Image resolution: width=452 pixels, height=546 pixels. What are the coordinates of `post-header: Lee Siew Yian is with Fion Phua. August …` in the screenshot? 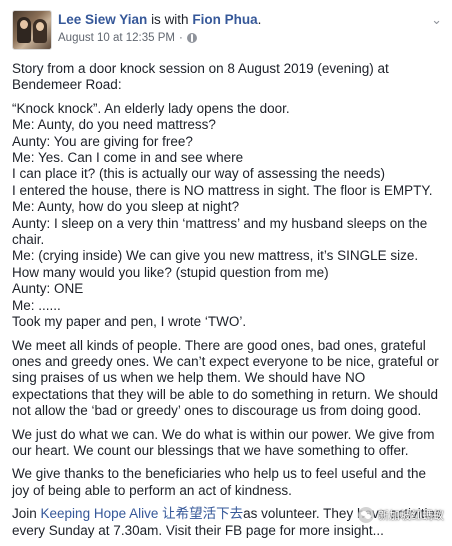 It's located at (227, 30).